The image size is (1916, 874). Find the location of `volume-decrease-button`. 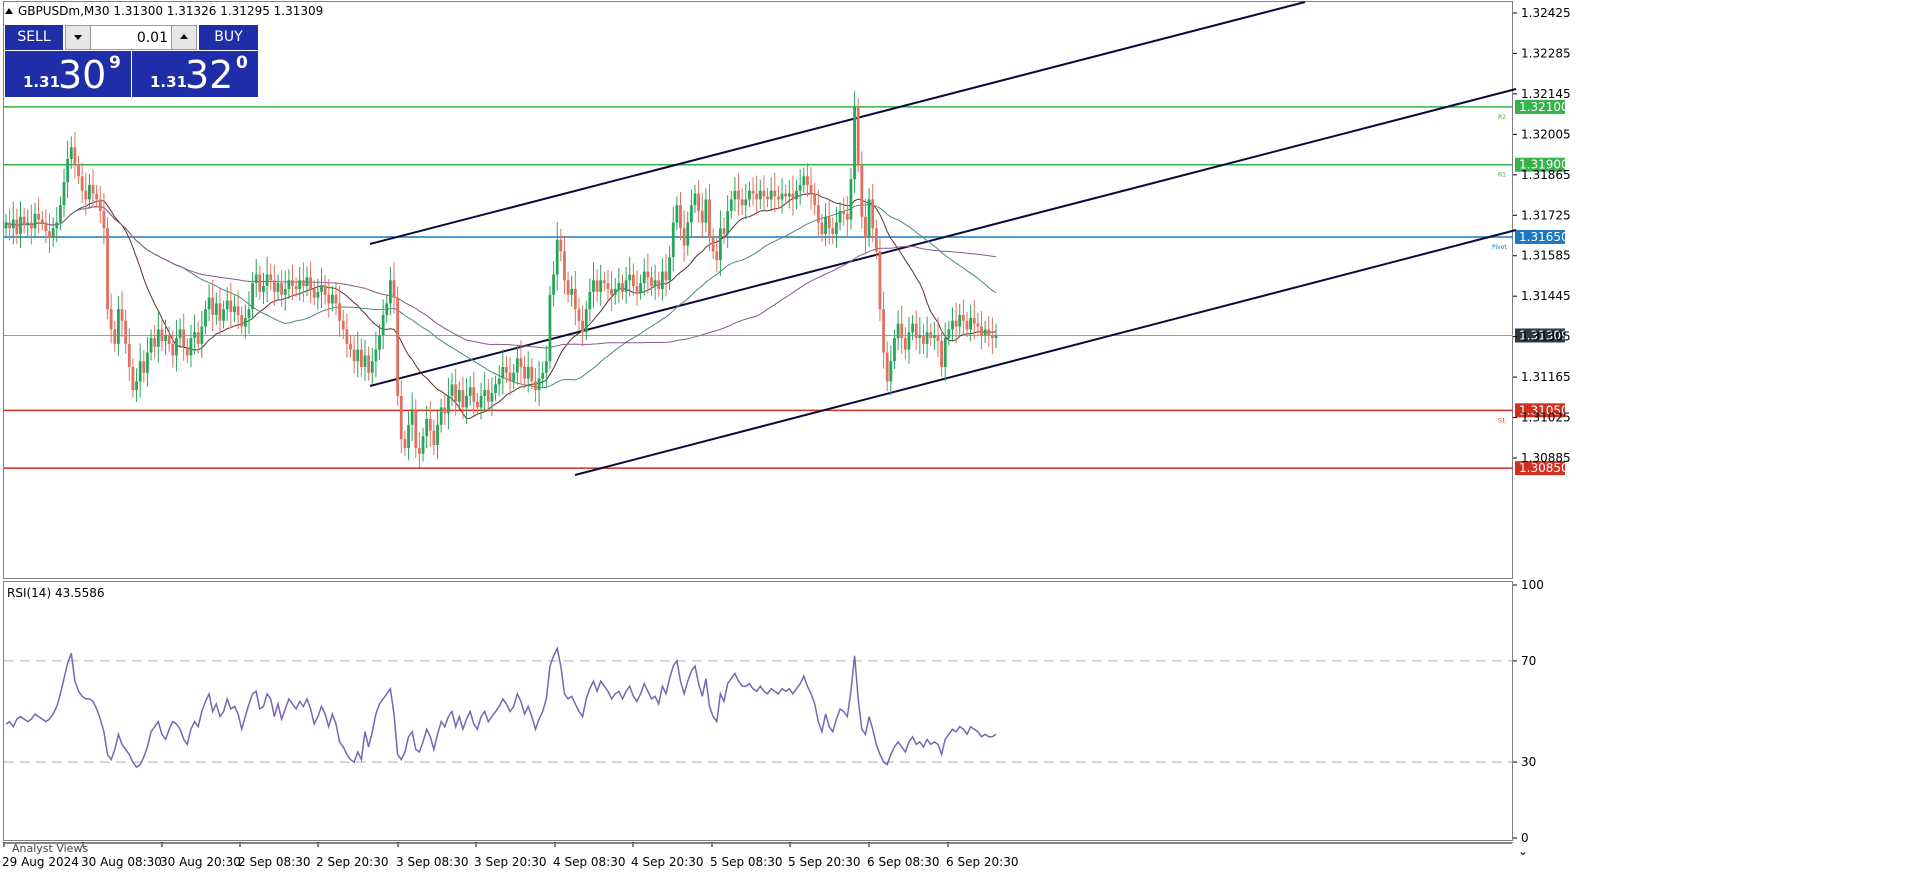

volume-decrease-button is located at coordinates (78, 37).